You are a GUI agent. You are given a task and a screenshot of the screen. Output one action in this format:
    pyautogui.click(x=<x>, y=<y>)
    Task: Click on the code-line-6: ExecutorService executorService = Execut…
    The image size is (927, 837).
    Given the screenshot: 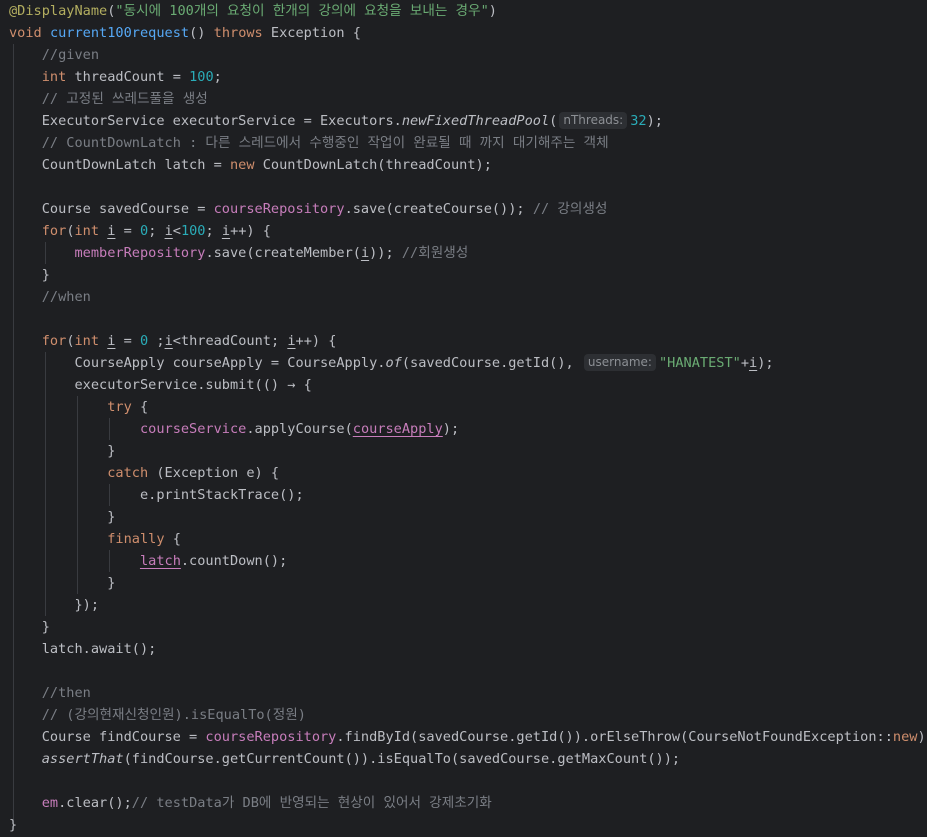 What is the action you would take?
    pyautogui.click(x=468, y=121)
    